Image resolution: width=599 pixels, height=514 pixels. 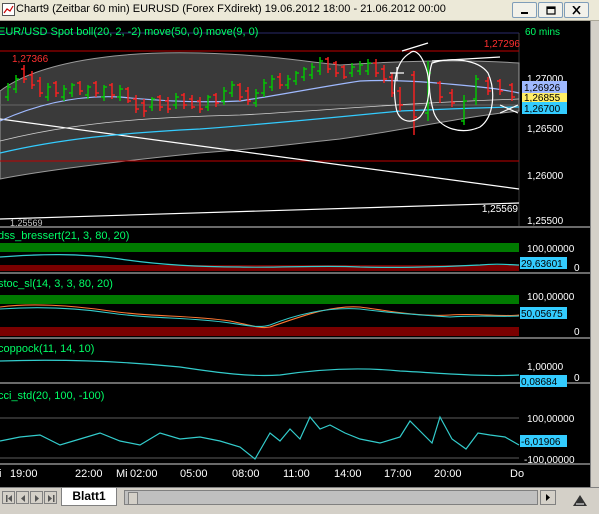 What do you see at coordinates (545, 129) in the screenshot?
I see `price-label-126500: 1,26500` at bounding box center [545, 129].